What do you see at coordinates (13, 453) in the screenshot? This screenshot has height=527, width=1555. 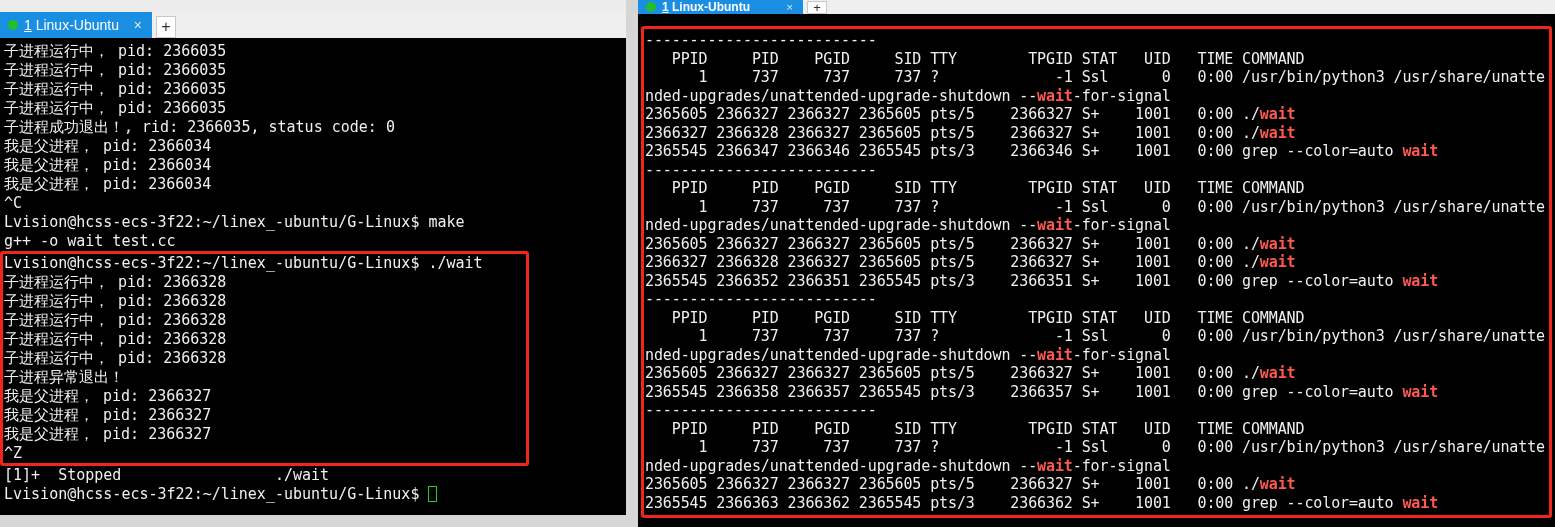 I see `terminal-line: ^Z` at bounding box center [13, 453].